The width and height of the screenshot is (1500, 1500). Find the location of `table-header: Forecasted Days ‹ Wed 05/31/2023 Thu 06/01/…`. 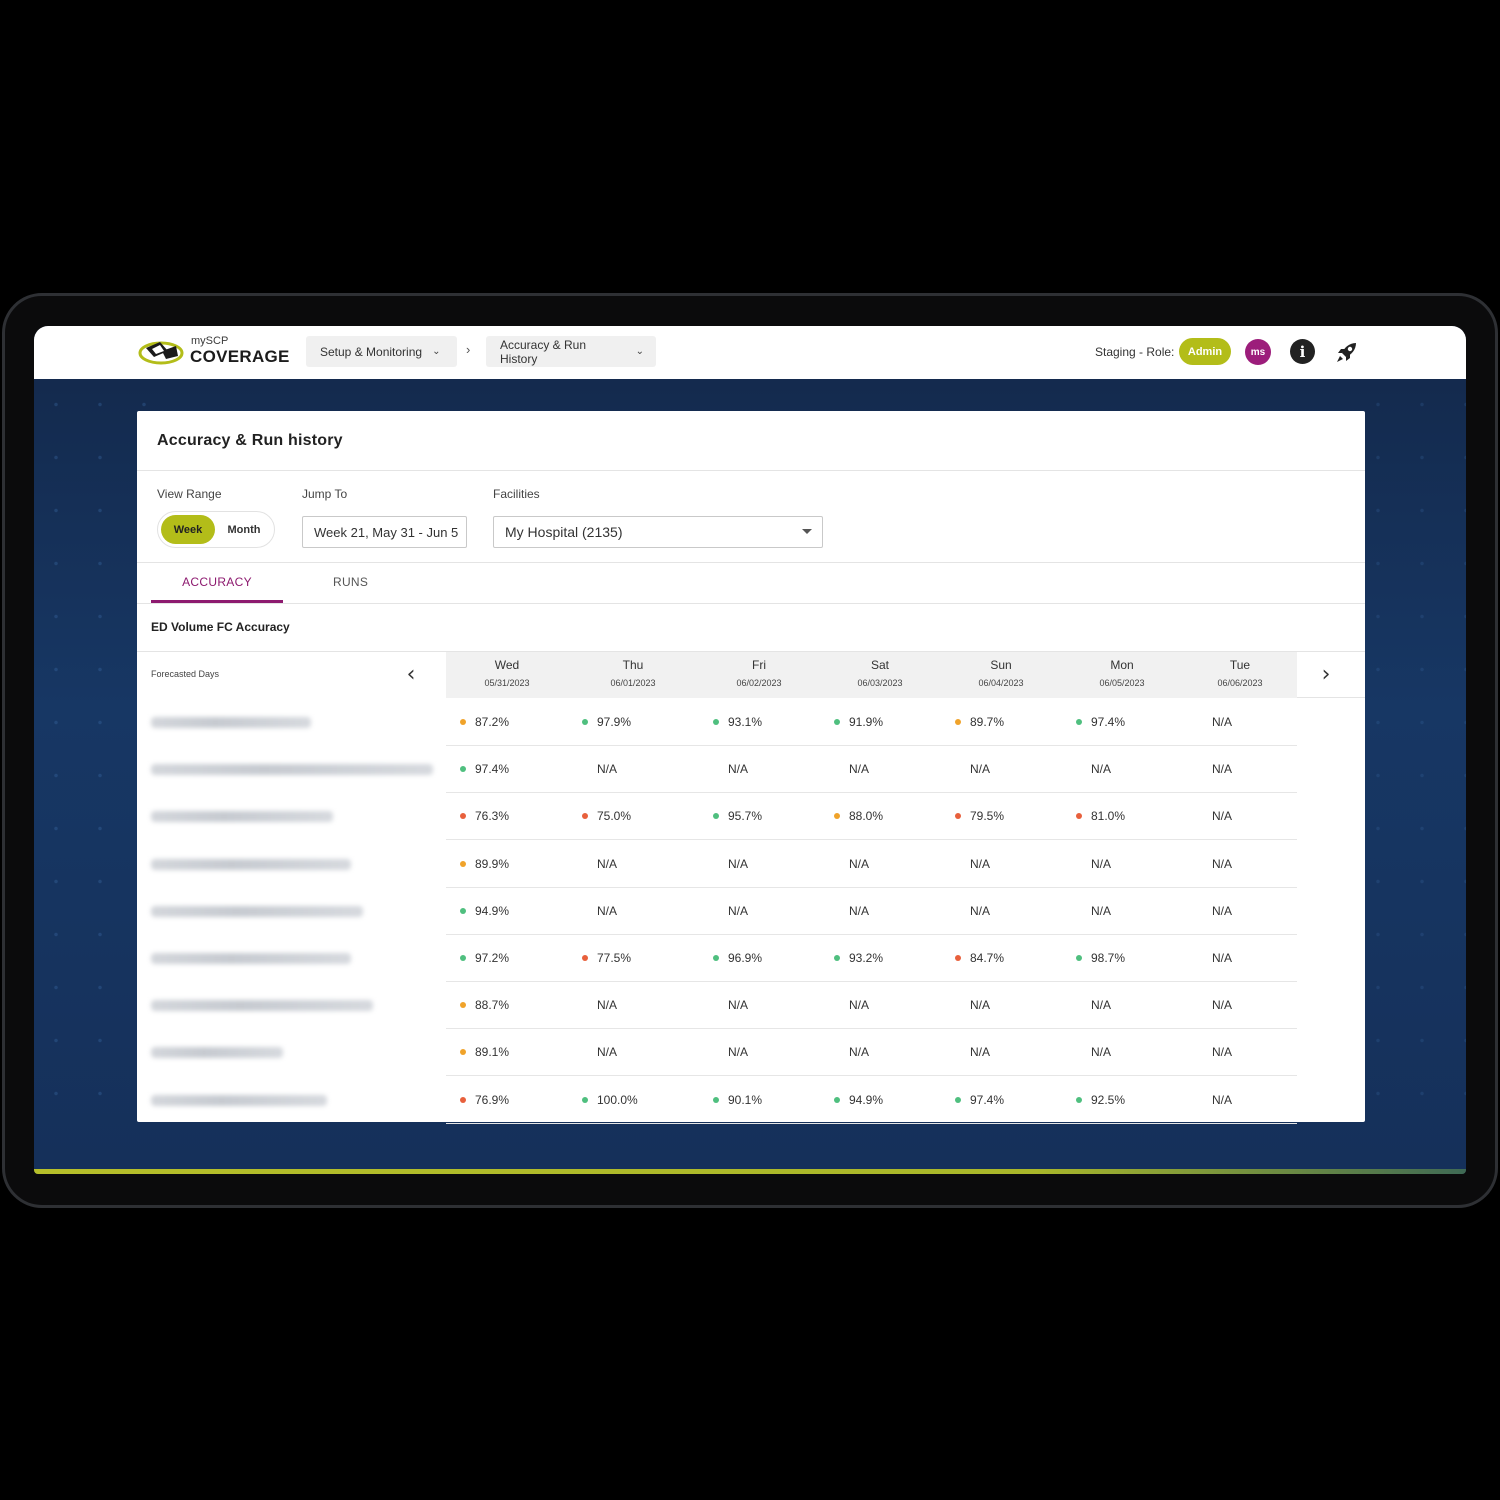

table-header: Forecasted Days ‹ Wed 05/31/2023 Thu 06/01/… is located at coordinates (751, 674).